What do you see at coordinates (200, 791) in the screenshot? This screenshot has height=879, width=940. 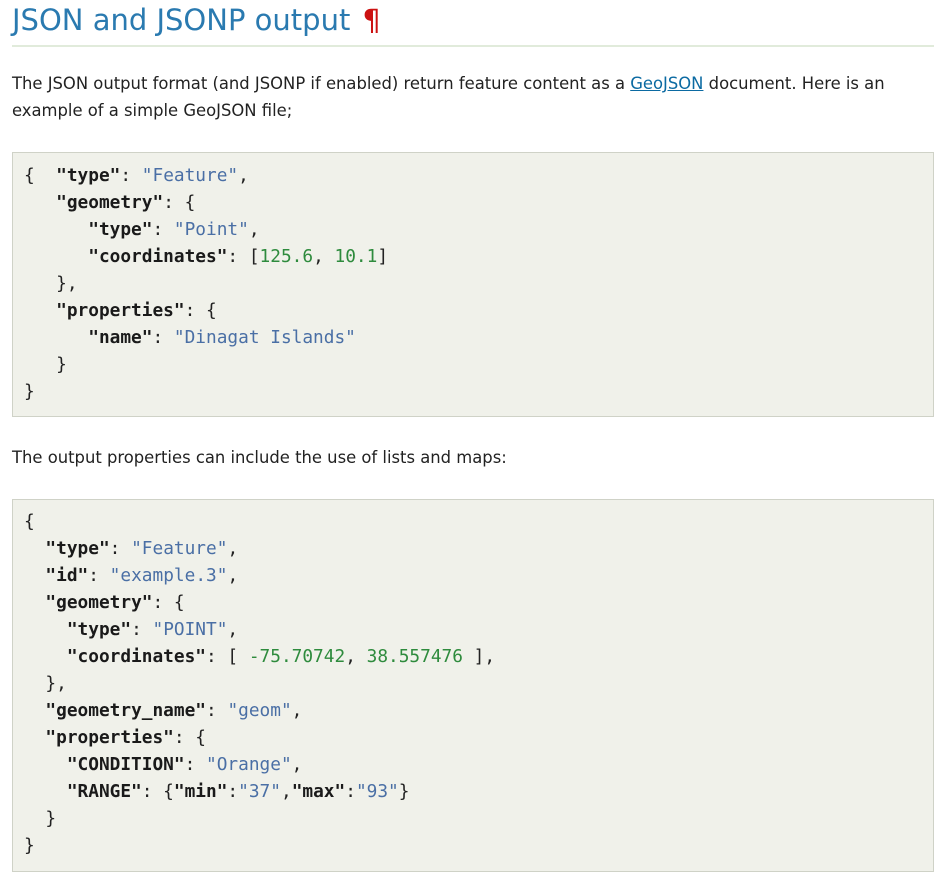 I see `json-key: "min"` at bounding box center [200, 791].